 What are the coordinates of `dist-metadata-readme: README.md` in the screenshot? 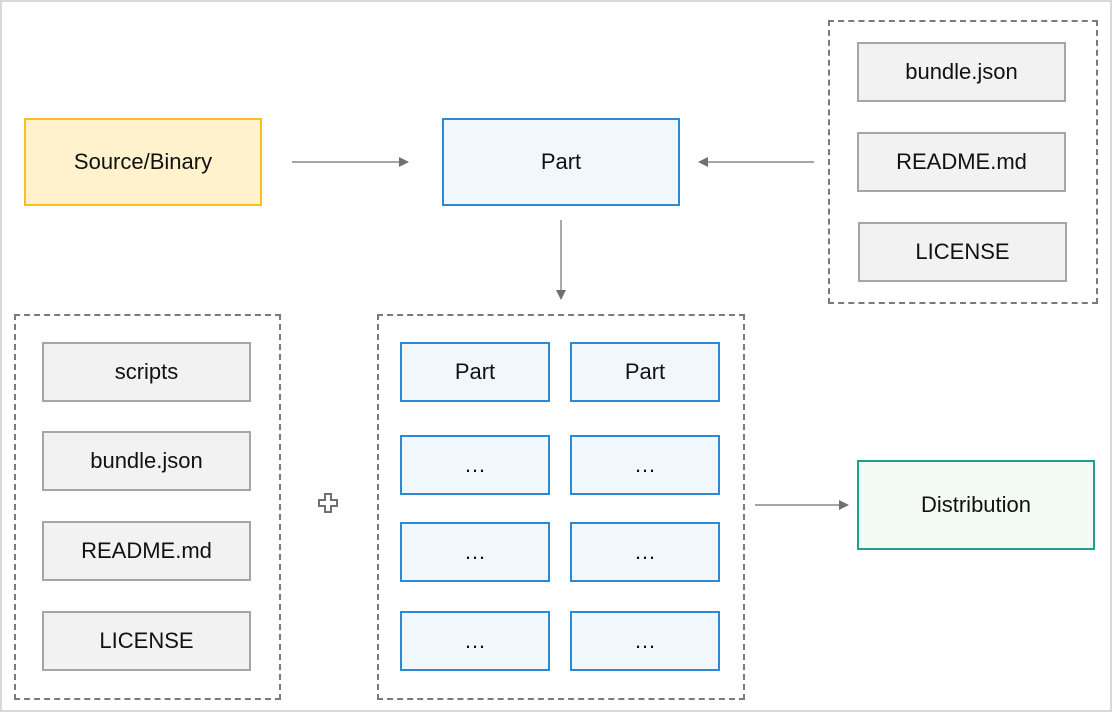 It's located at (146, 551).